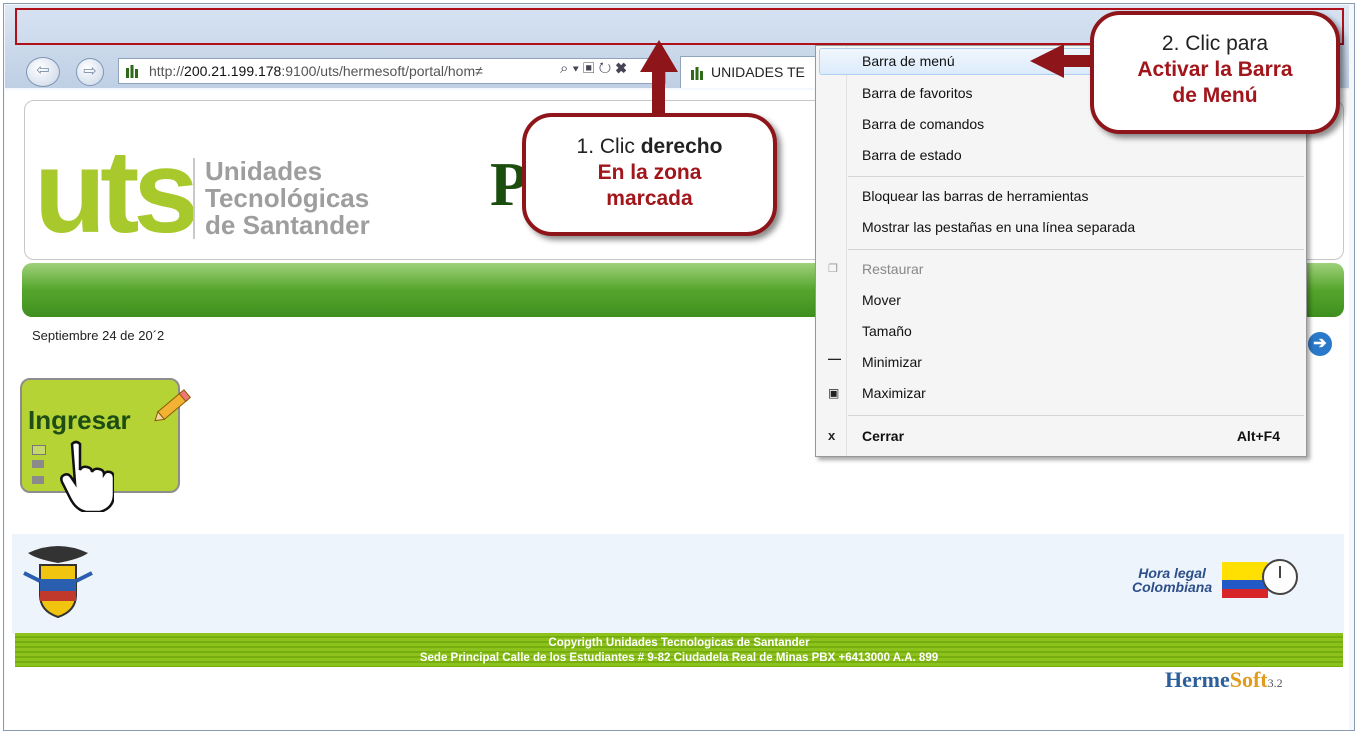 This screenshot has height=736, width=1361. Describe the element at coordinates (593, 68) in the screenshot. I see `address-bar-icons: ⌕ ▾ ▣ ↻ ✖` at that location.